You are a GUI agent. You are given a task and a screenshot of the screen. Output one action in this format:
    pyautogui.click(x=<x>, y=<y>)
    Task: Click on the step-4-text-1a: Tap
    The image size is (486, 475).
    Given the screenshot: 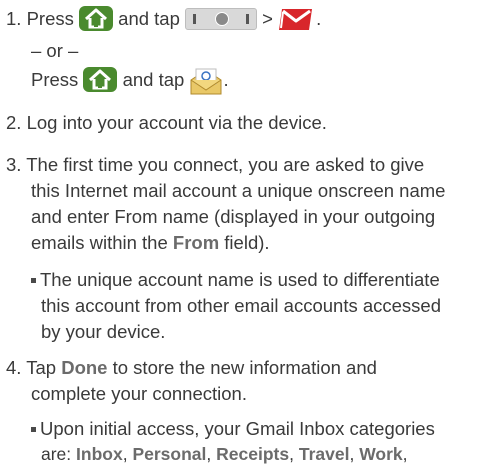 What is the action you would take?
    pyautogui.click(x=44, y=367)
    